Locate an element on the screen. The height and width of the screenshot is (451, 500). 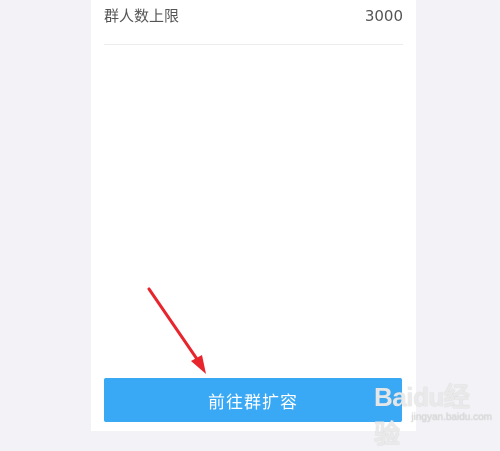
member-limit-row: 群人数上限 3000 is located at coordinates (253, 22).